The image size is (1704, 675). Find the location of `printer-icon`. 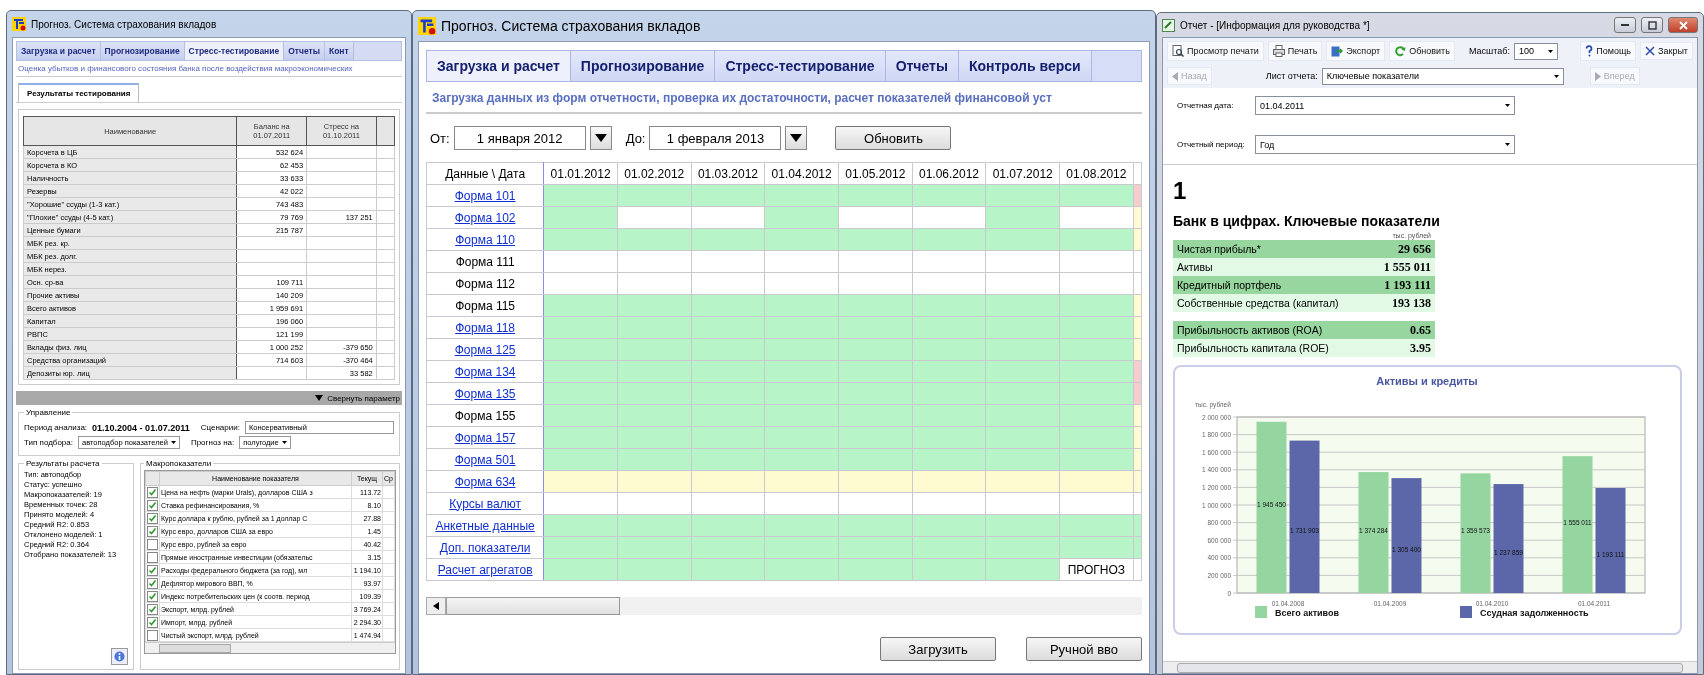

printer-icon is located at coordinates (1278, 51).